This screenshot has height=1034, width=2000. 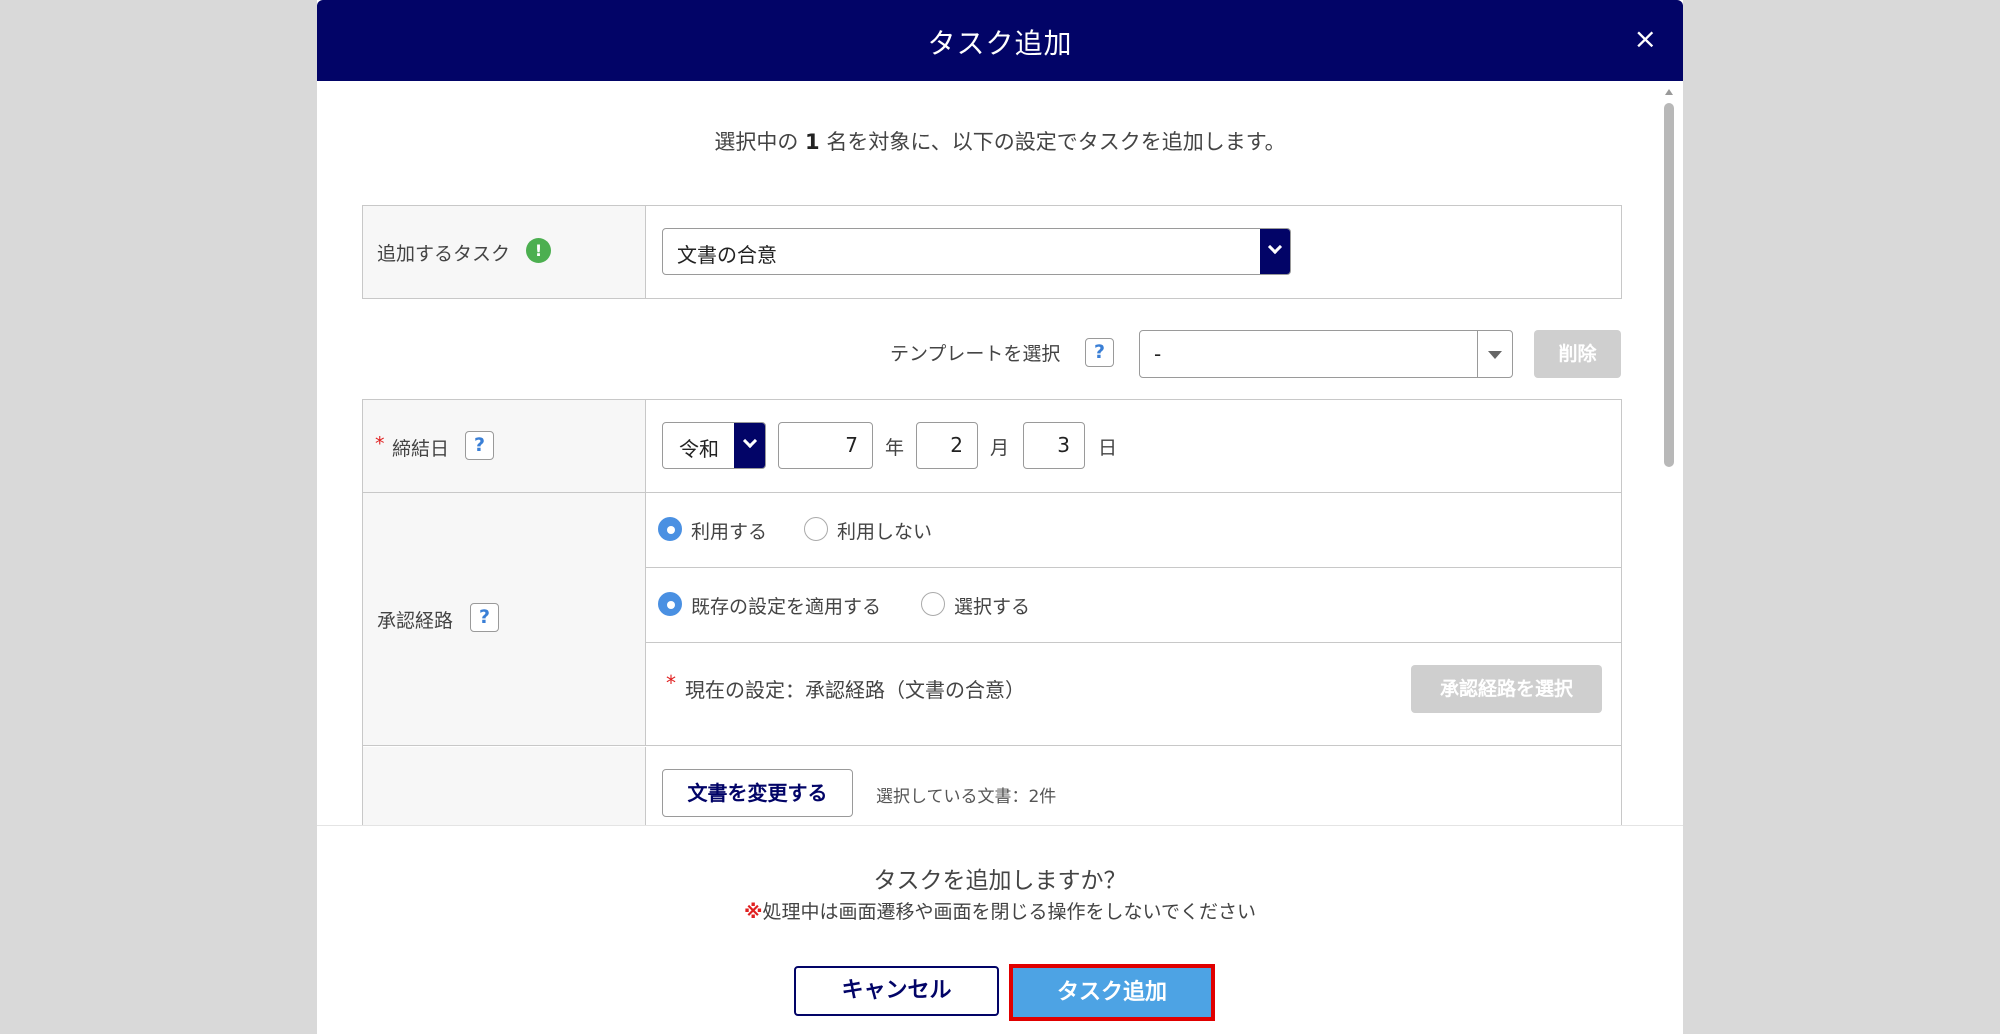 I want to click on document-label-cell, so click(x=504, y=786).